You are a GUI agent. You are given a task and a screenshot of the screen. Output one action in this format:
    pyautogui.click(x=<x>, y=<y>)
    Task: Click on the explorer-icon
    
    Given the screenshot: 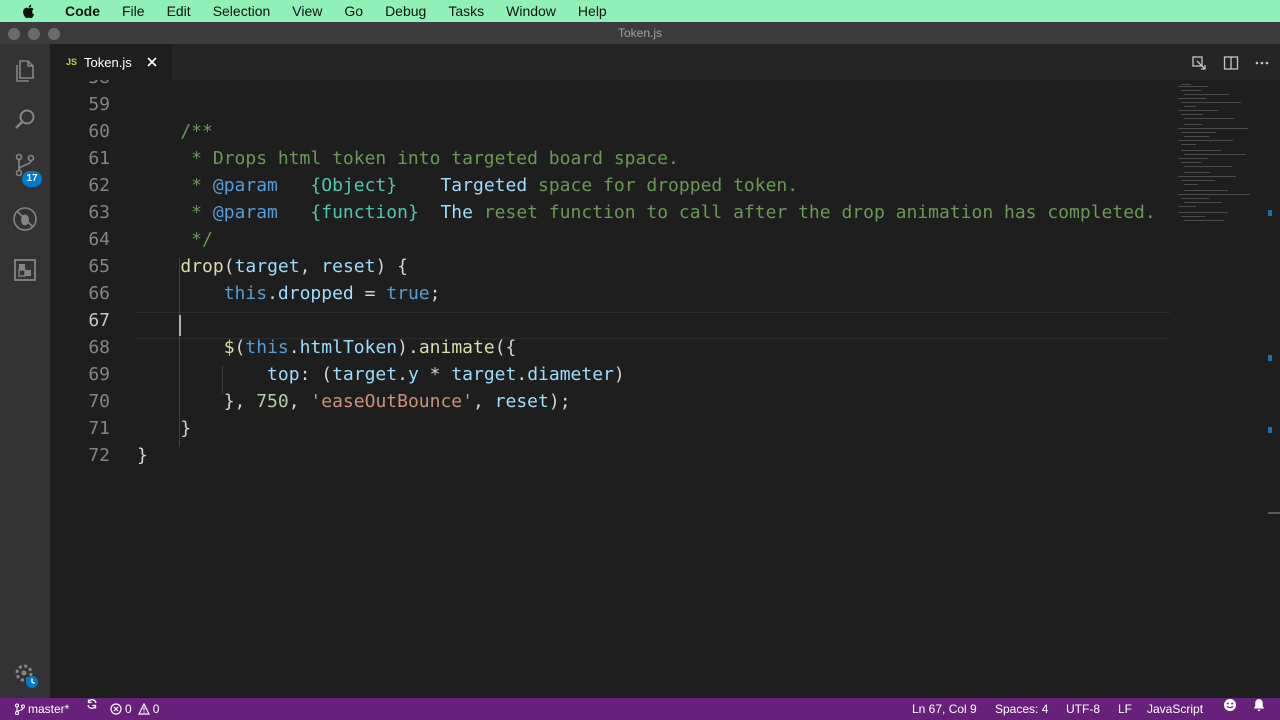 What is the action you would take?
    pyautogui.click(x=25, y=71)
    